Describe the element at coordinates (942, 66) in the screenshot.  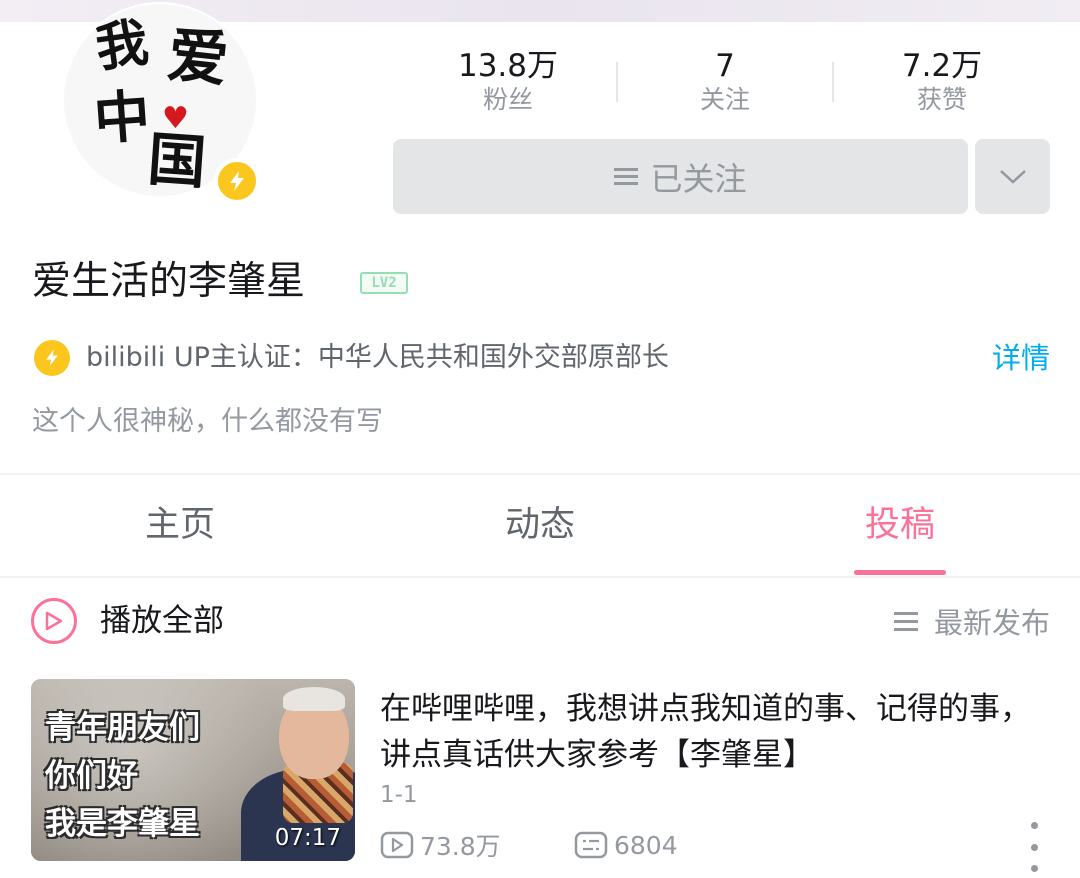
I see `stat-value: 7.2万` at that location.